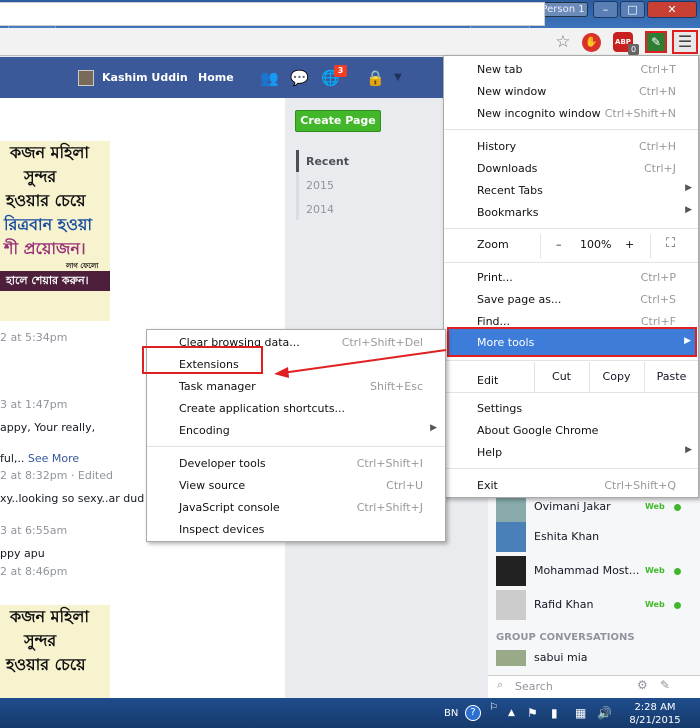  I want to click on group-name: sabui mia, so click(561, 657).